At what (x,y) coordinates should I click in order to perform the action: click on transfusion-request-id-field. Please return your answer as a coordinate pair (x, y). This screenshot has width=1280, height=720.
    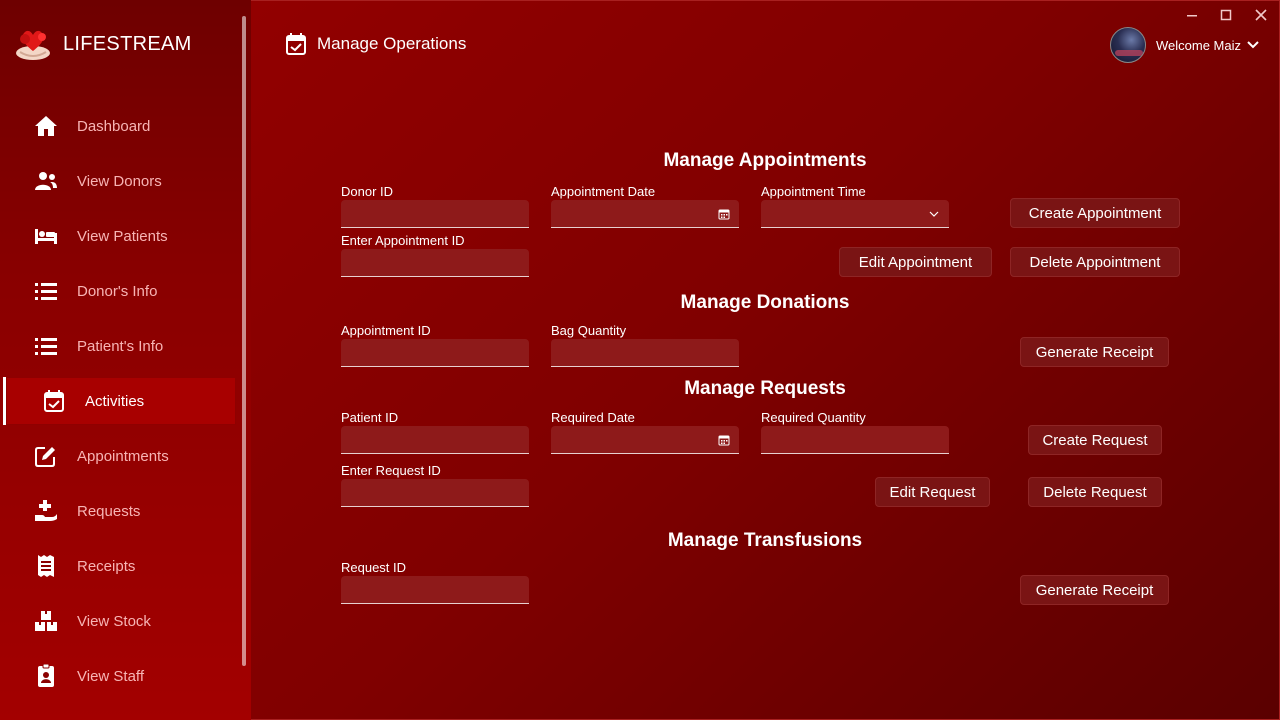
    Looking at the image, I should click on (435, 590).